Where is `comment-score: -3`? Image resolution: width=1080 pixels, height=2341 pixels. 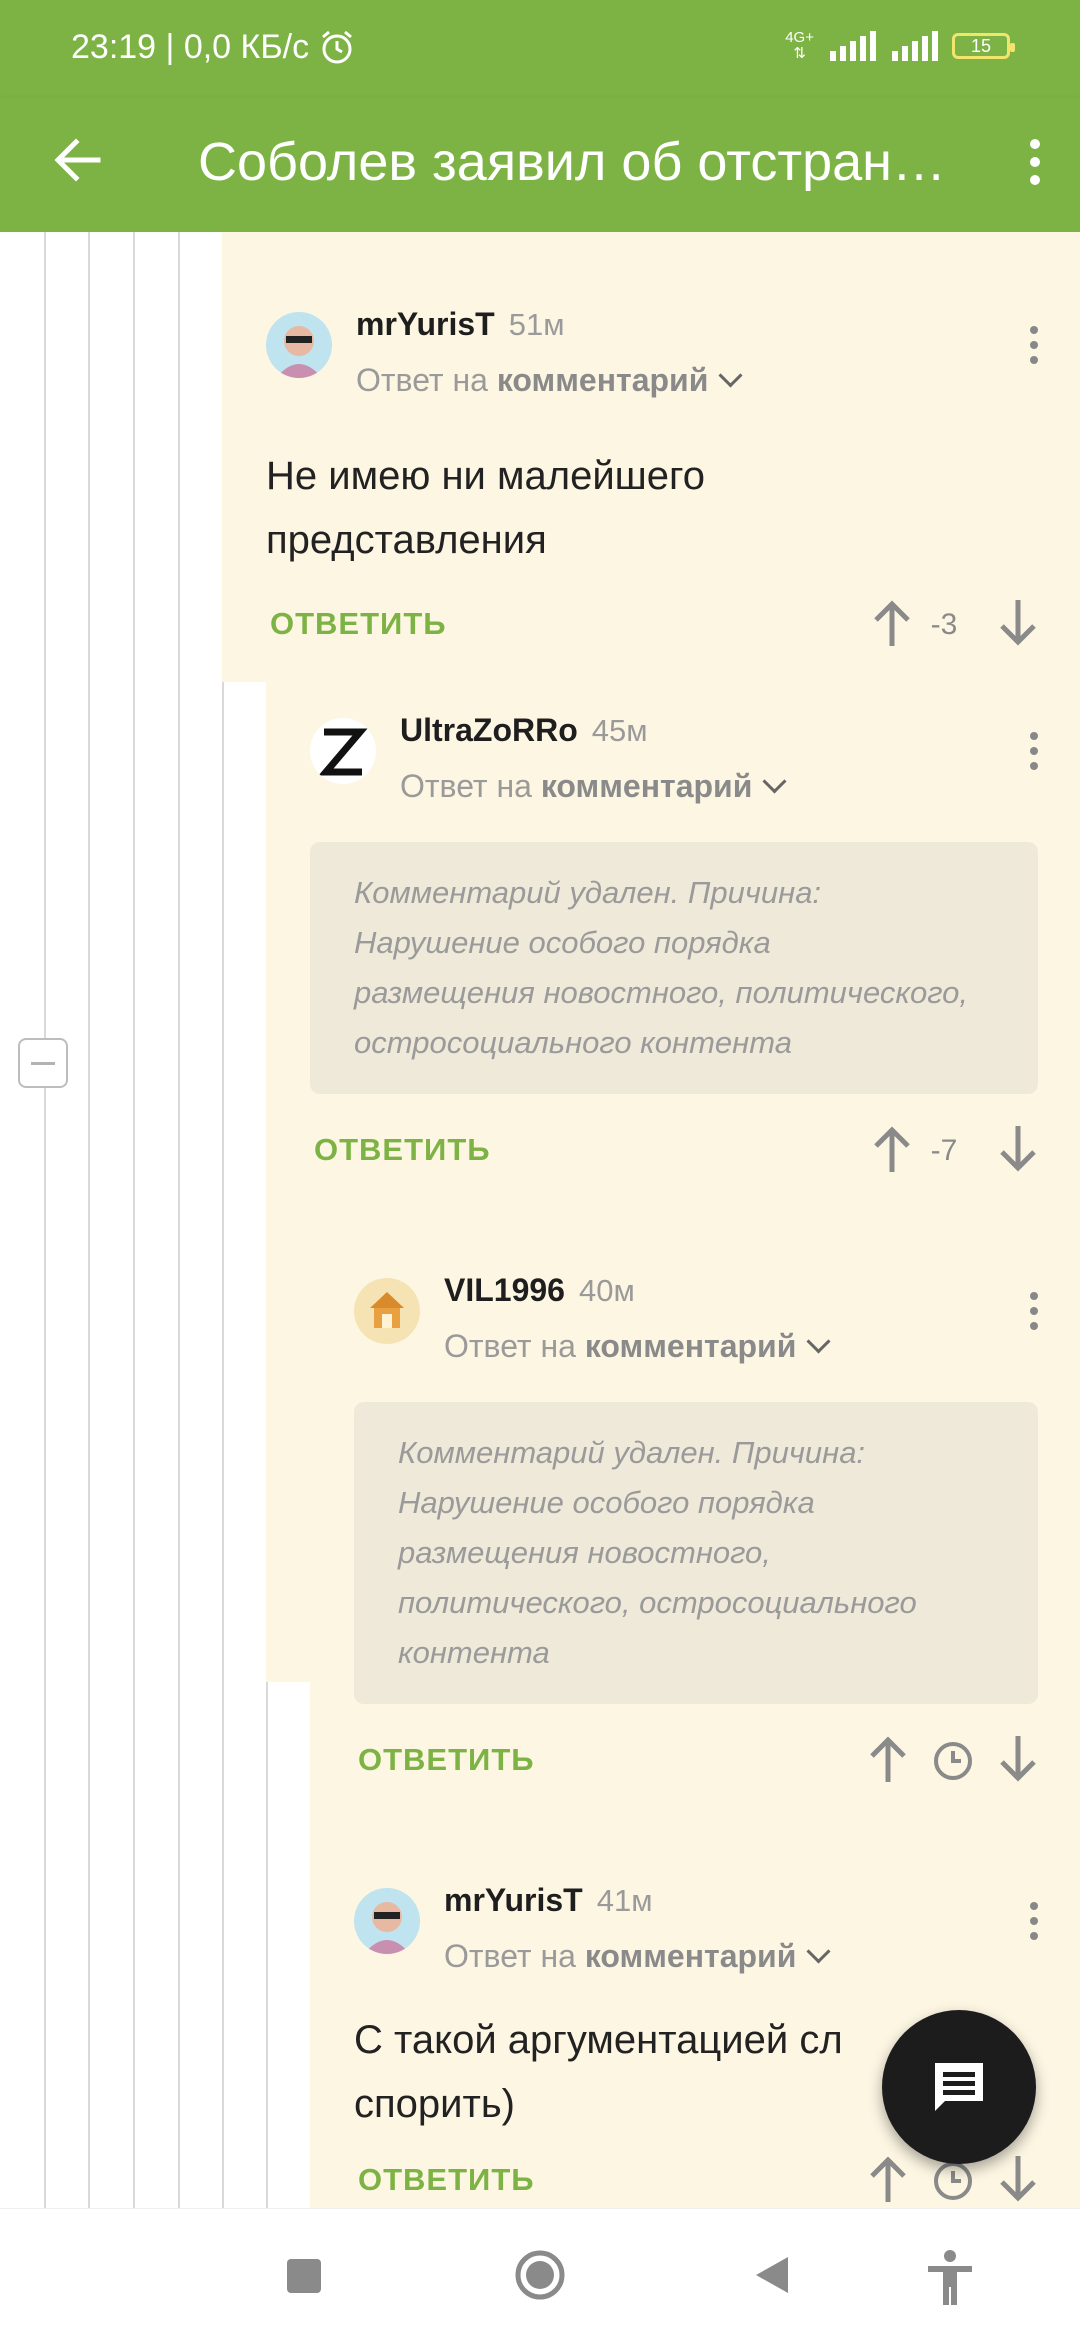
comment-score: -3 is located at coordinates (944, 624).